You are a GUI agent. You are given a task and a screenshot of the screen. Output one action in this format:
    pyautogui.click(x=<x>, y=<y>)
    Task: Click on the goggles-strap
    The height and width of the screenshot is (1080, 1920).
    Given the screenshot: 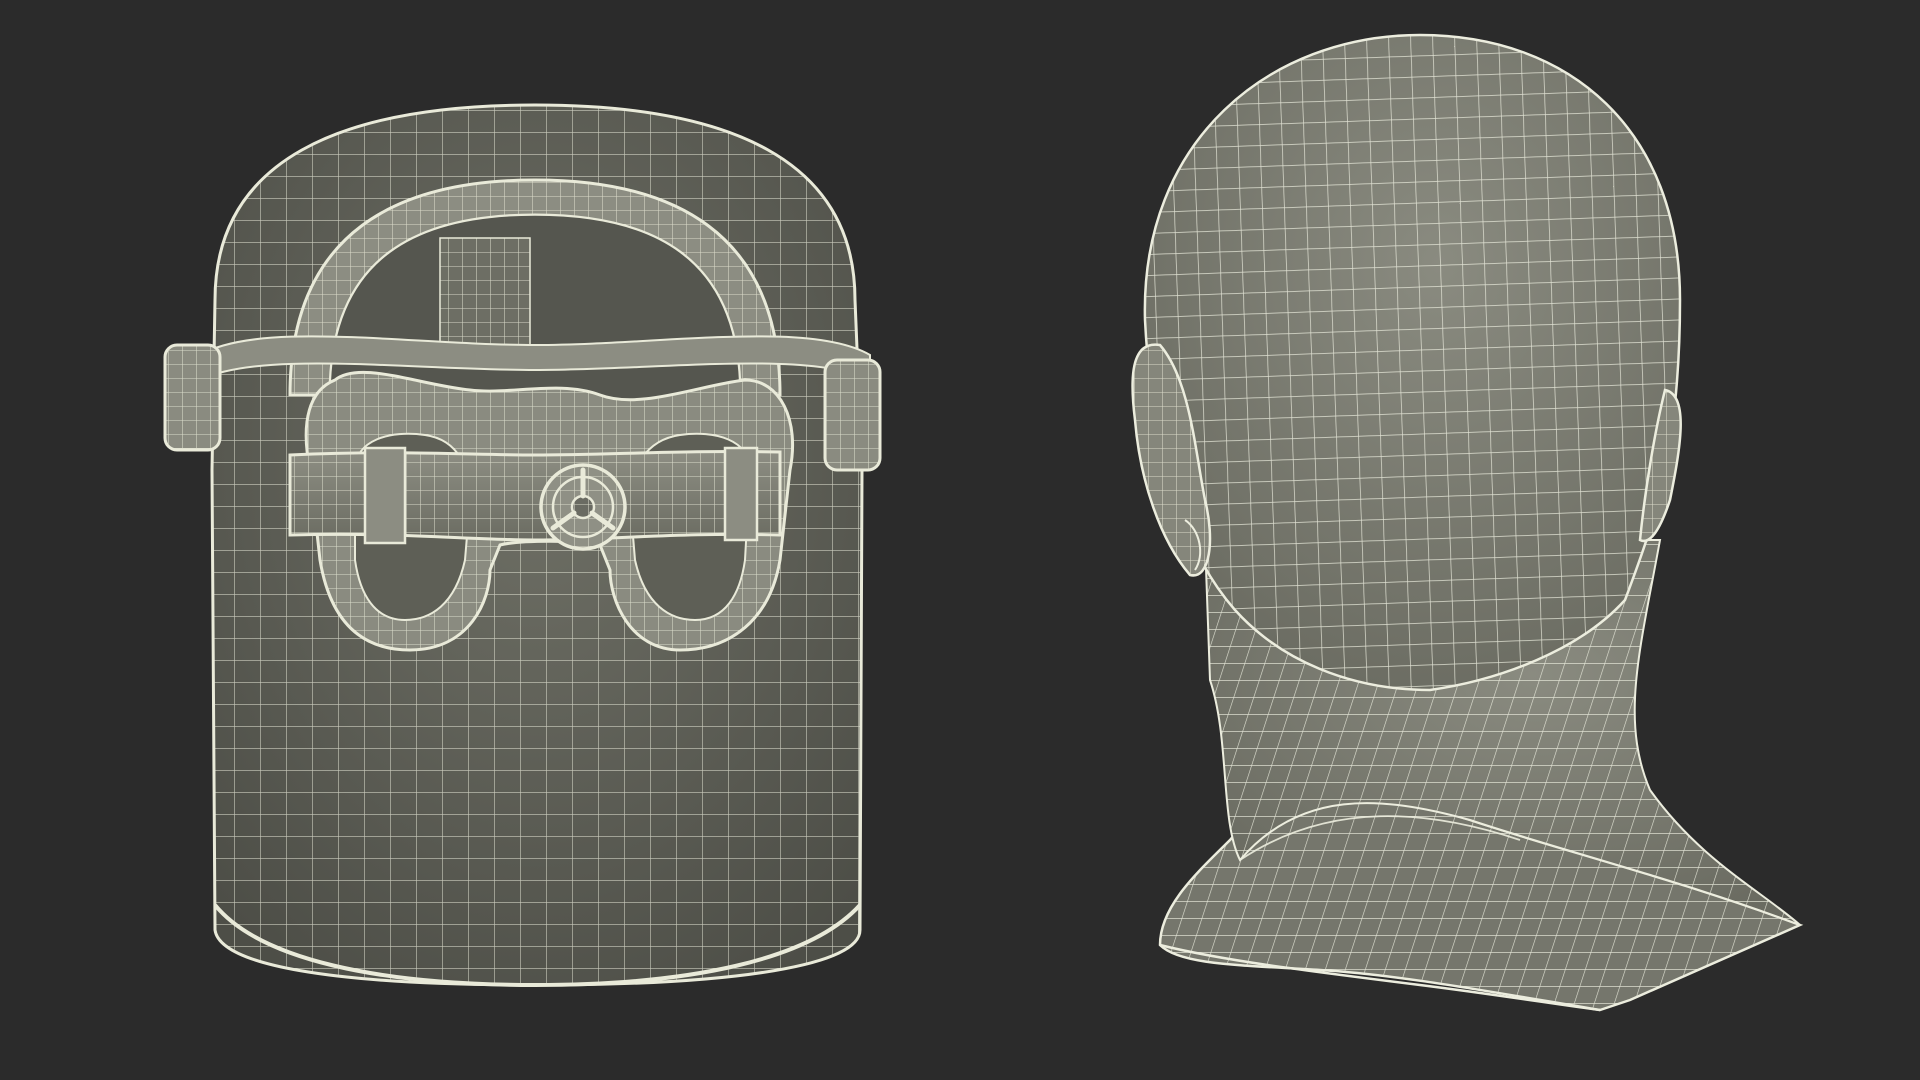 What is the action you would take?
    pyautogui.click(x=535, y=495)
    